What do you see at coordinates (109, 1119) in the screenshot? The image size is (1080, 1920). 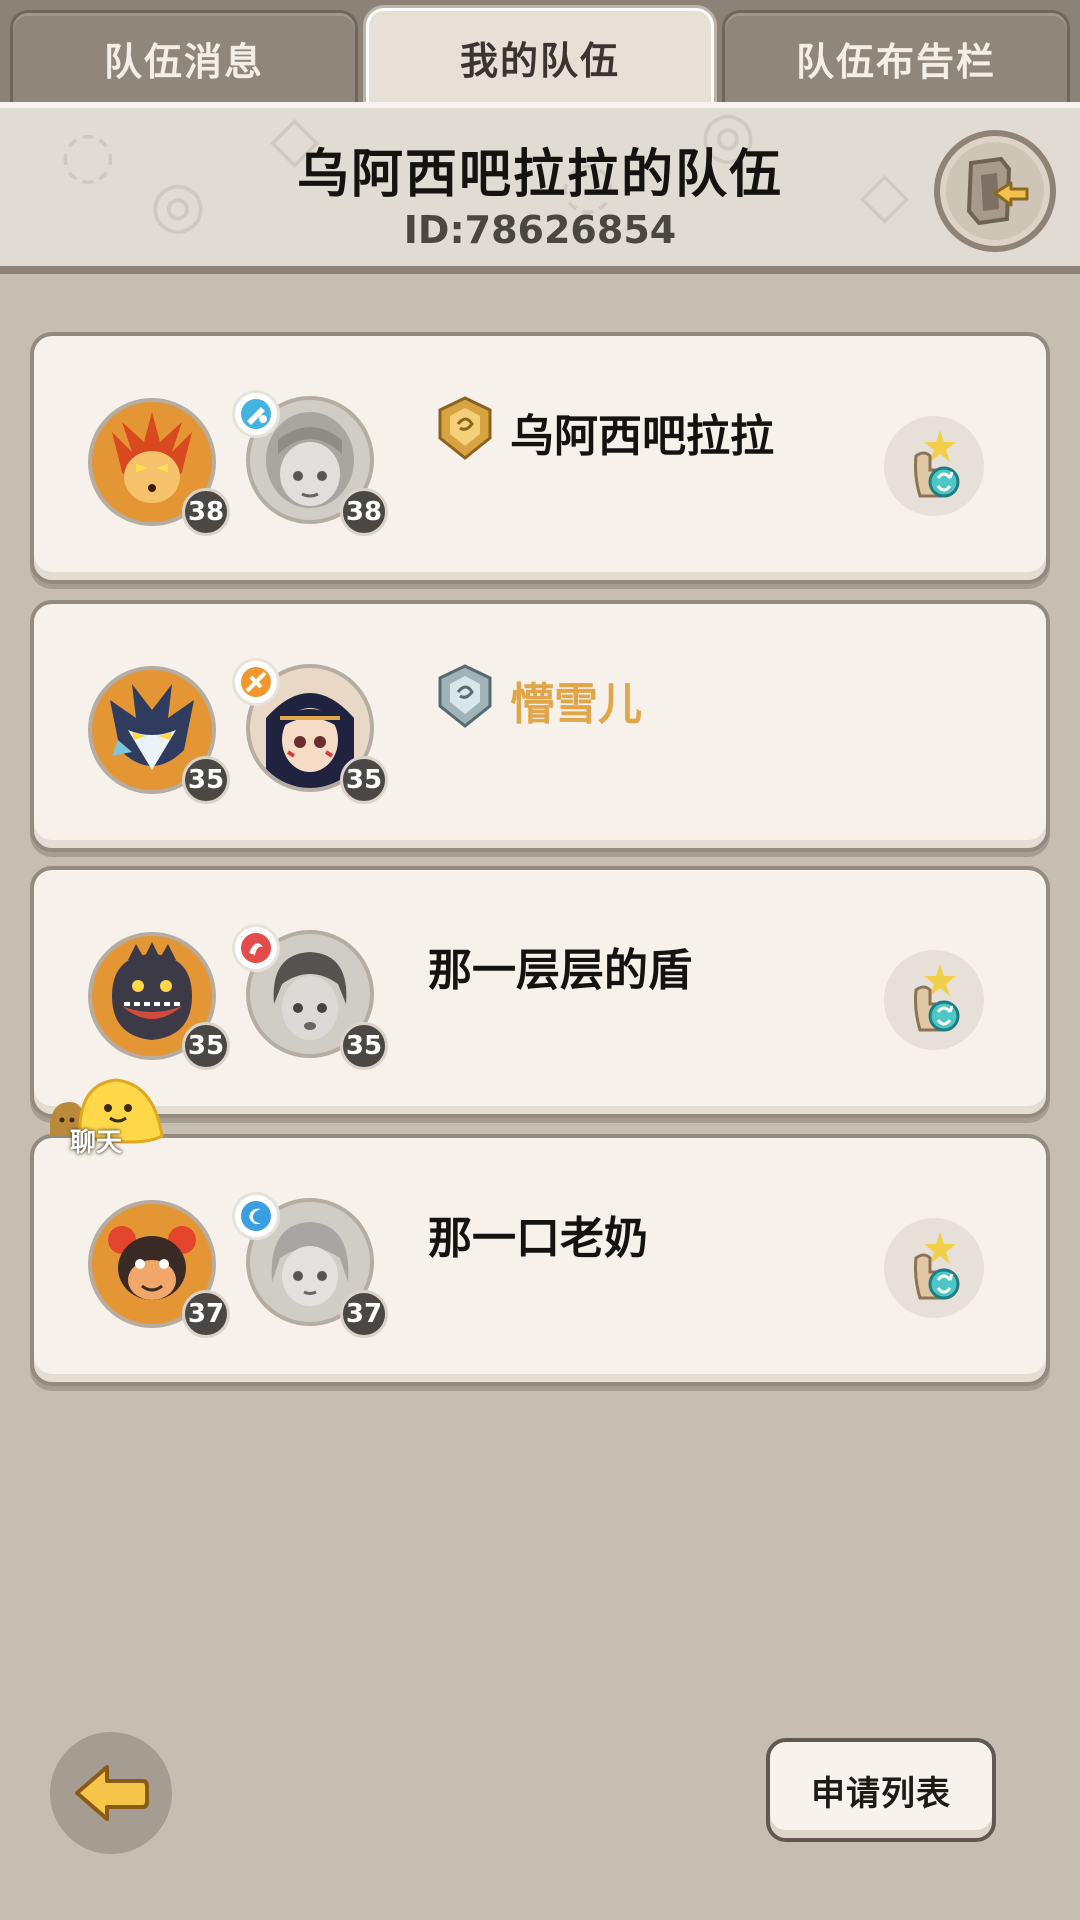 I see `chat-button: 聊天` at bounding box center [109, 1119].